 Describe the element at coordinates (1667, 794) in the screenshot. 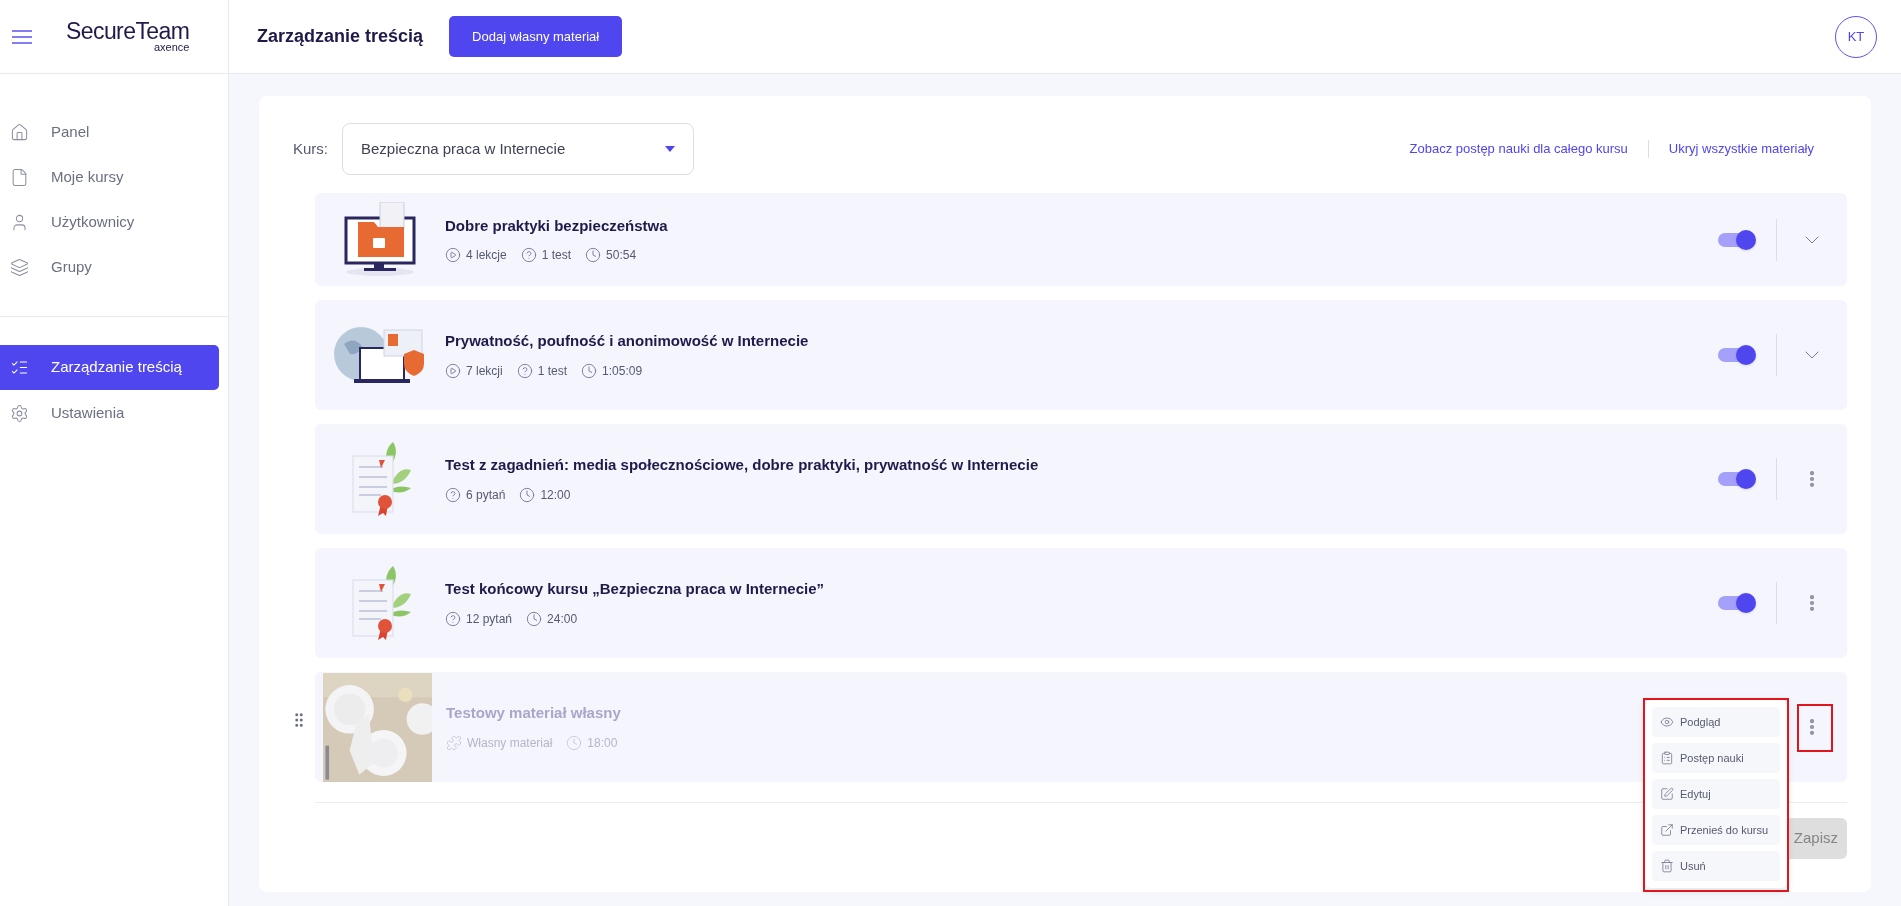

I see `edit-icon` at that location.